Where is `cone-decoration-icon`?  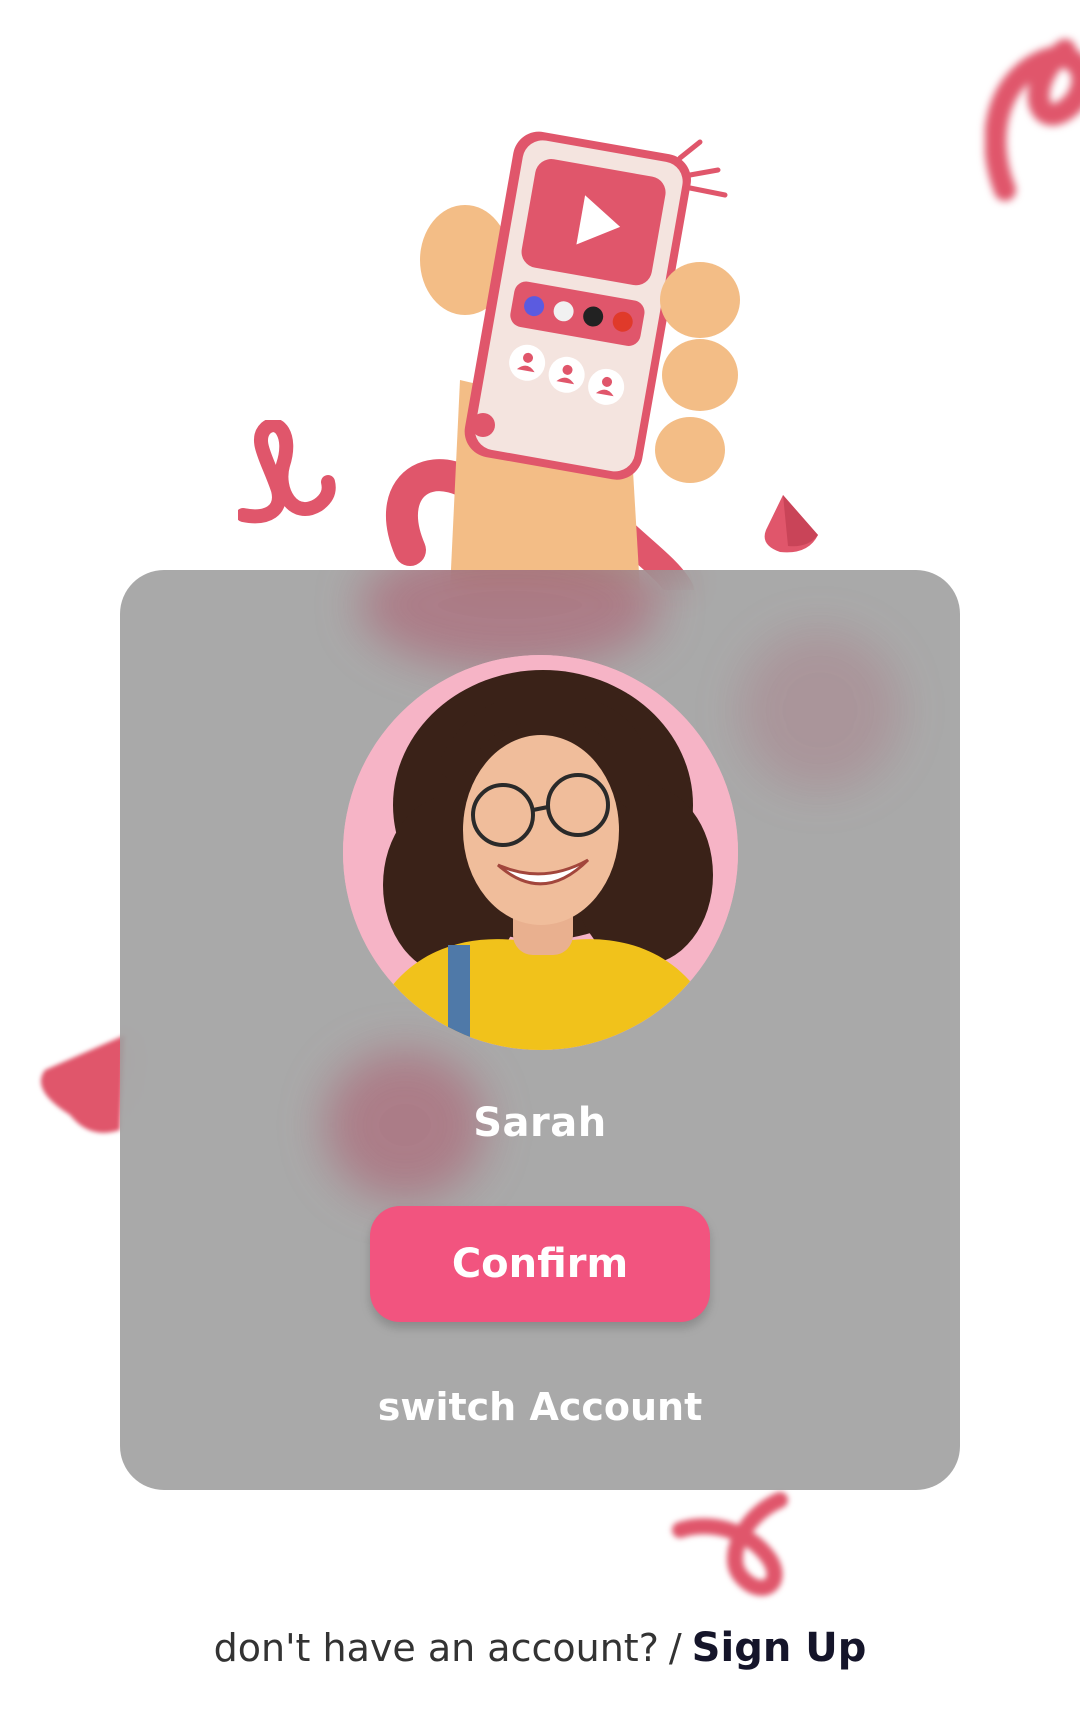 cone-decoration-icon is located at coordinates (82, 1084).